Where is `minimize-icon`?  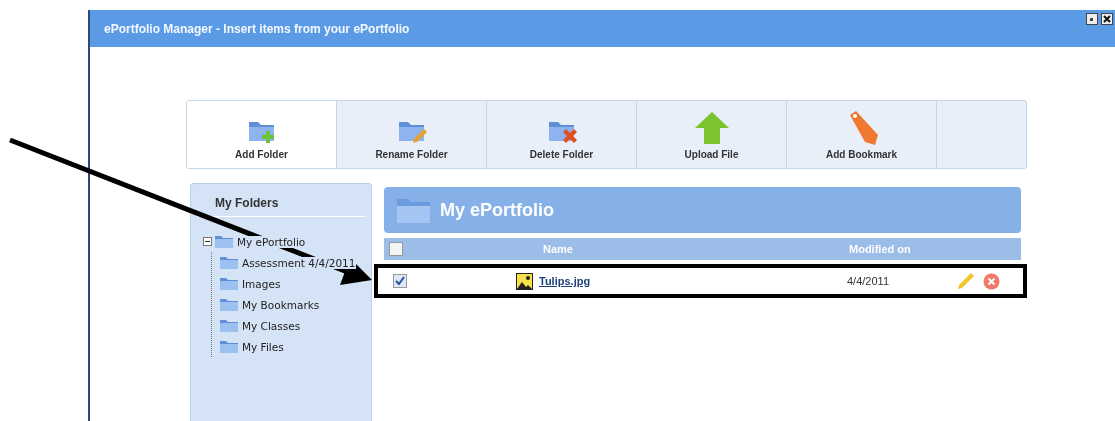 minimize-icon is located at coordinates (1092, 19).